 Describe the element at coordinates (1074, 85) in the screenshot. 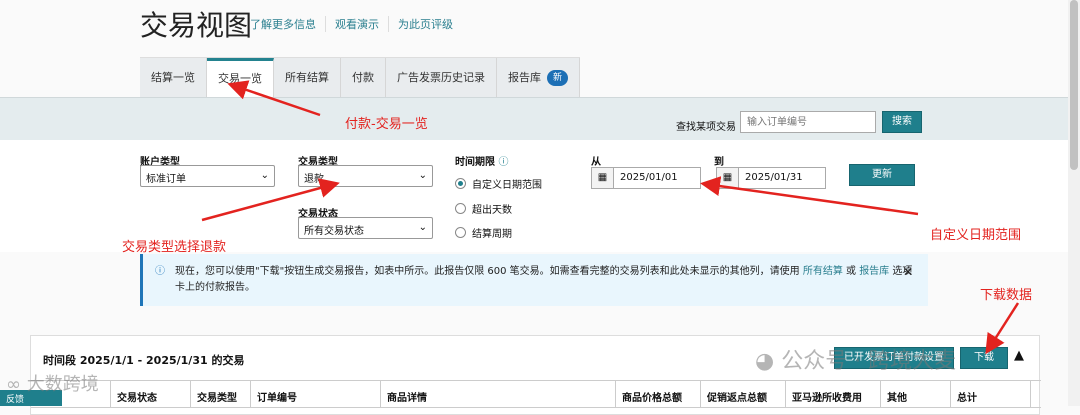

I see `scrollbar-thumb` at that location.